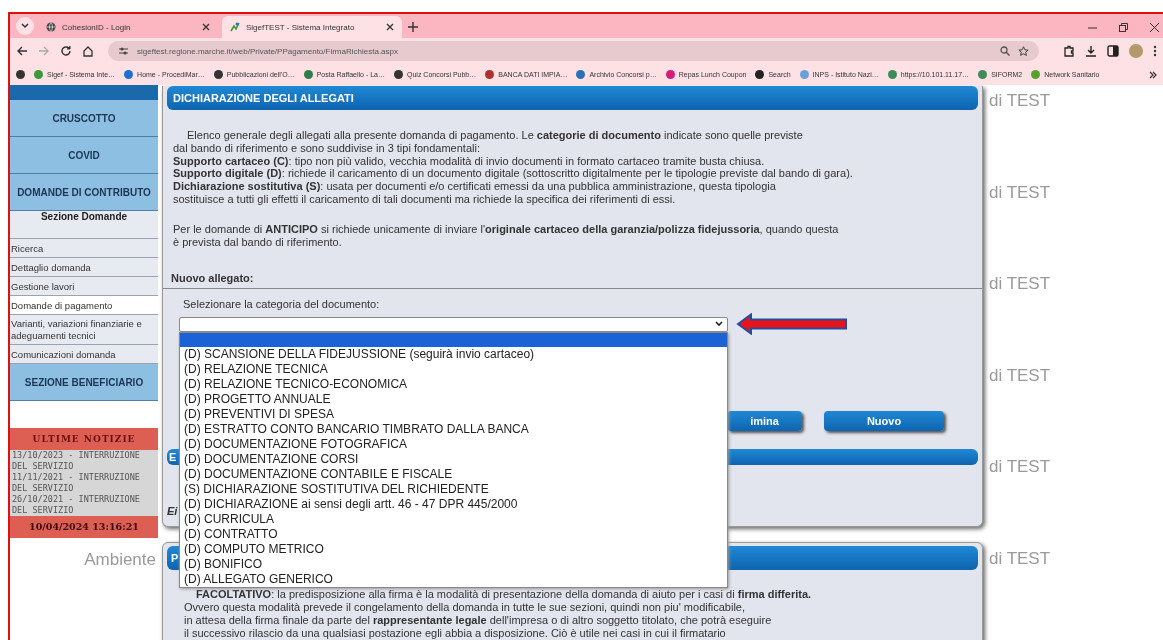 The width and height of the screenshot is (1163, 640). What do you see at coordinates (84, 267) in the screenshot?
I see `menu-item: Dettaglio domanda` at bounding box center [84, 267].